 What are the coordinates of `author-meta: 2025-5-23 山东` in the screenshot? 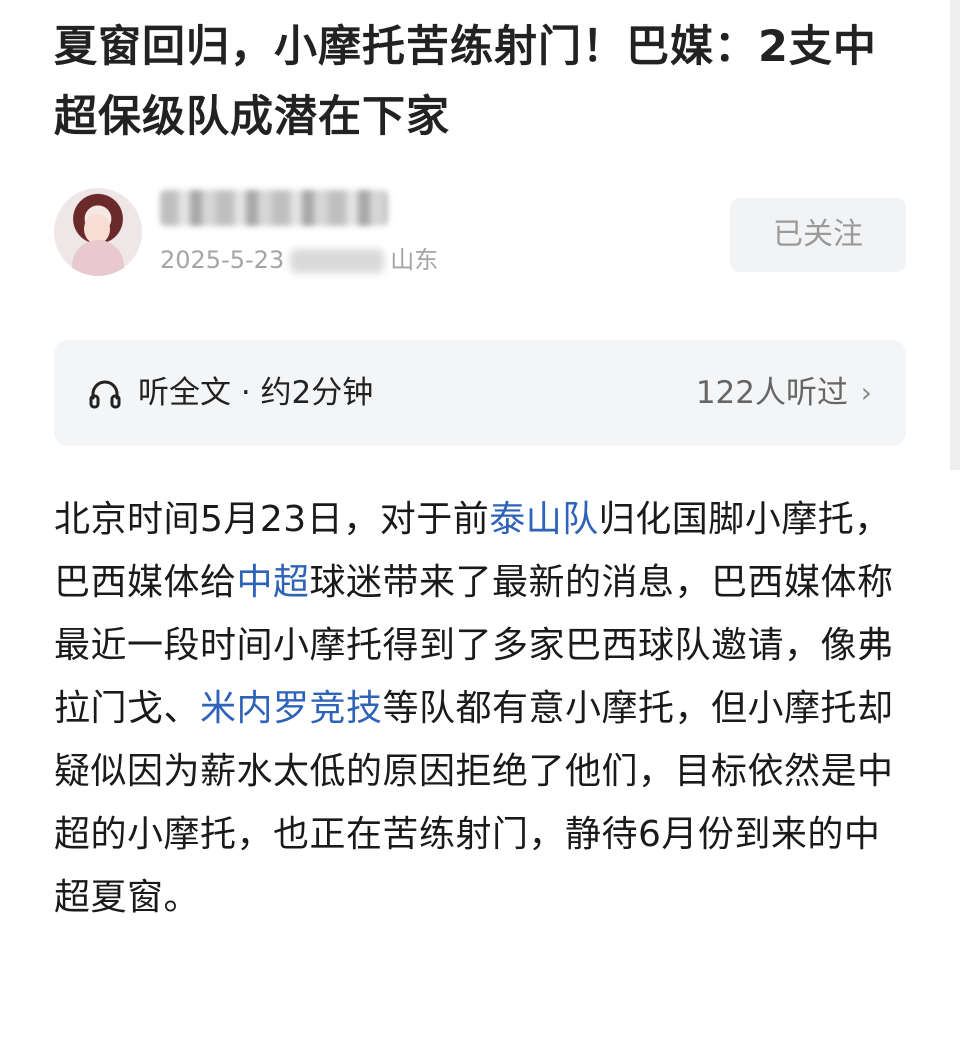 It's located at (299, 257).